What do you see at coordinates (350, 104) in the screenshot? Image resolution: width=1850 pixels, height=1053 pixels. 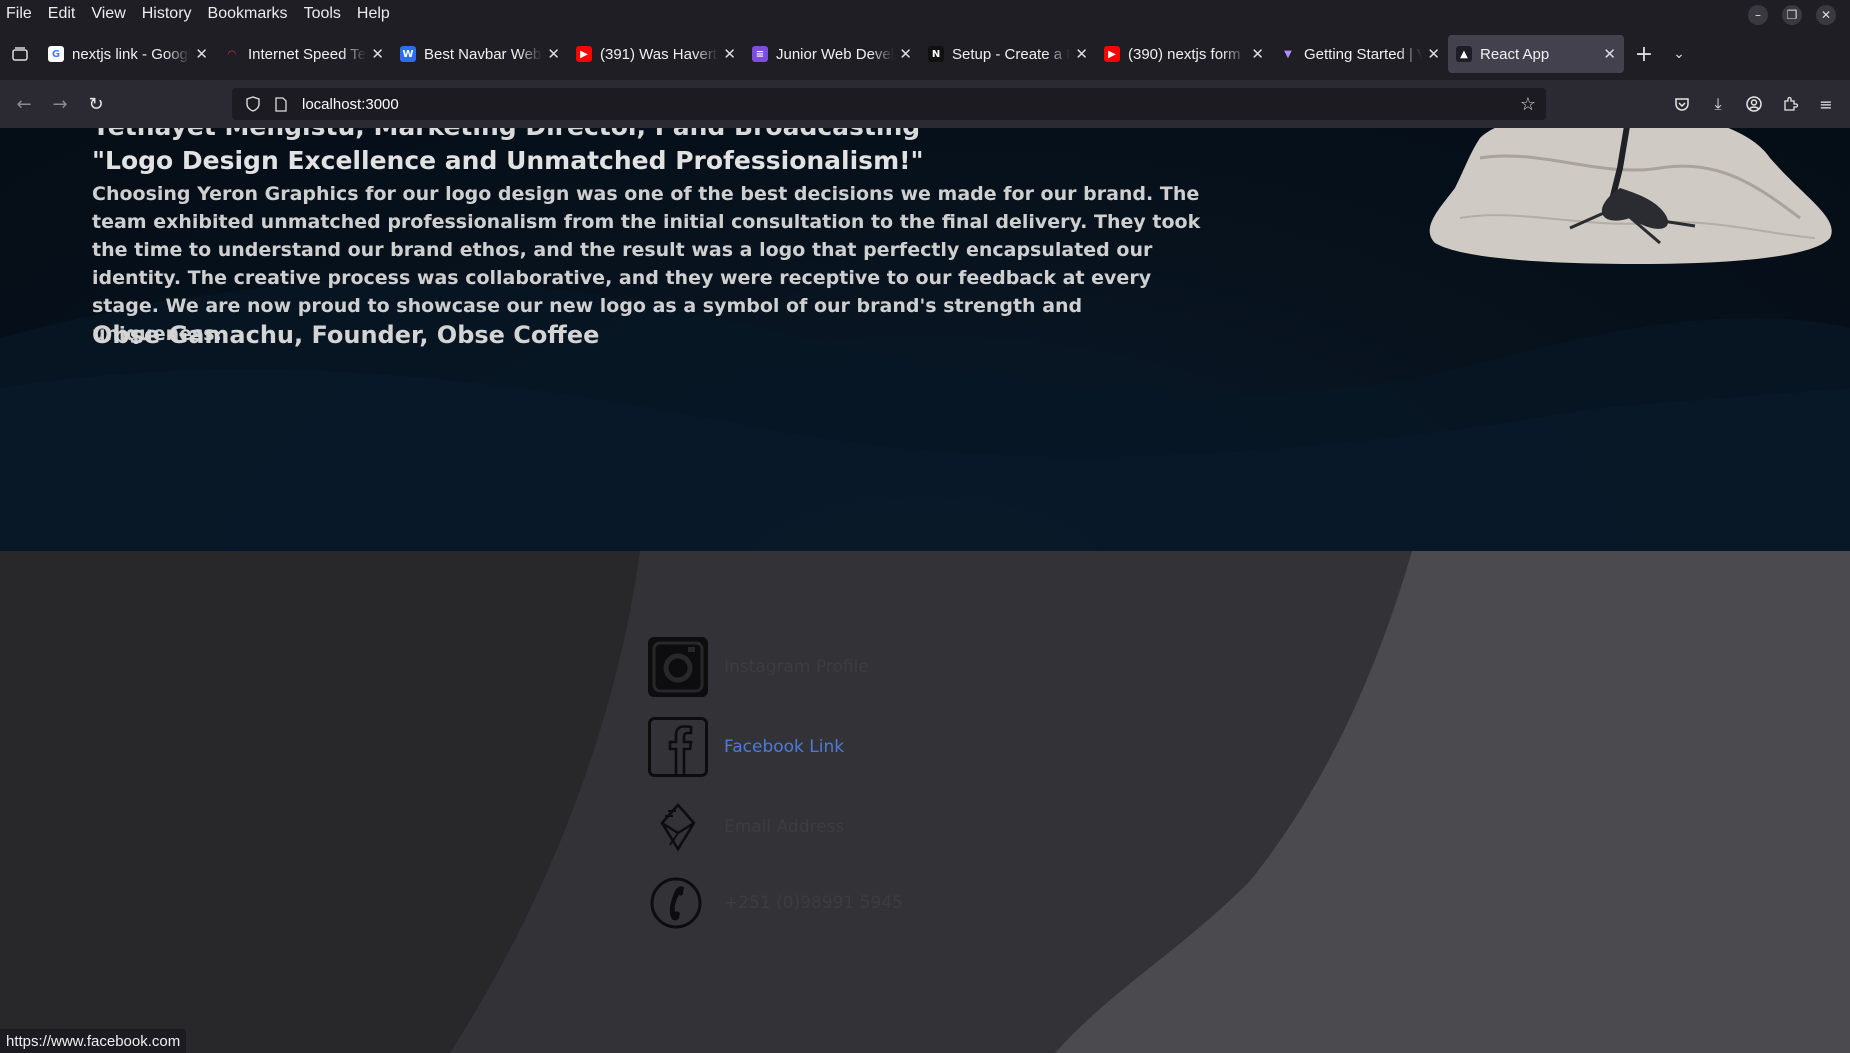 I see `url-text: localhost:3000` at bounding box center [350, 104].